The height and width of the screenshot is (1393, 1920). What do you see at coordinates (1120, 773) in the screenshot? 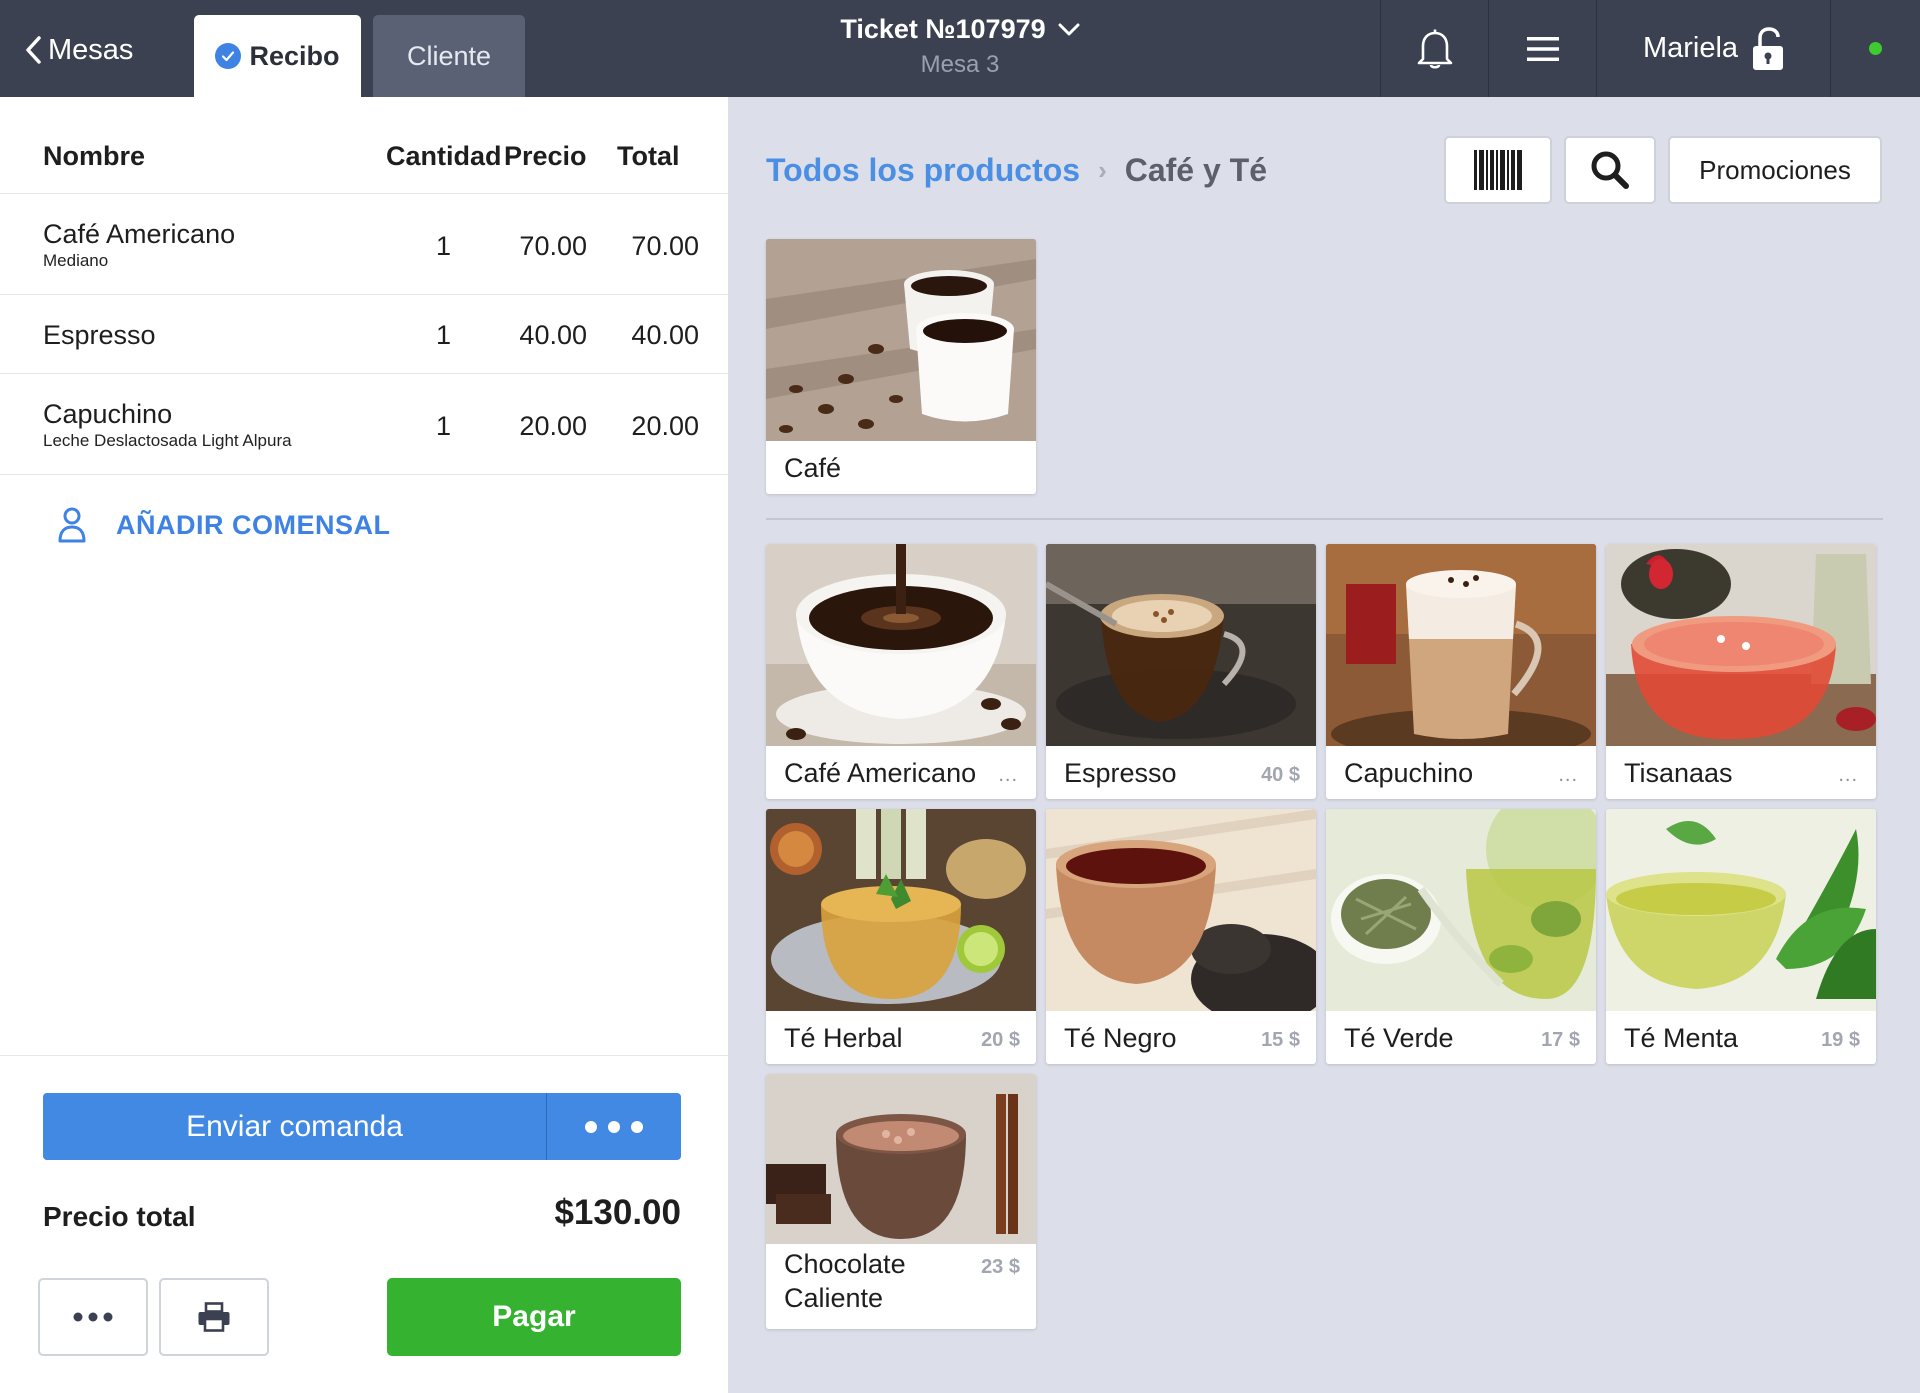
I see `product-name: Espresso` at bounding box center [1120, 773].